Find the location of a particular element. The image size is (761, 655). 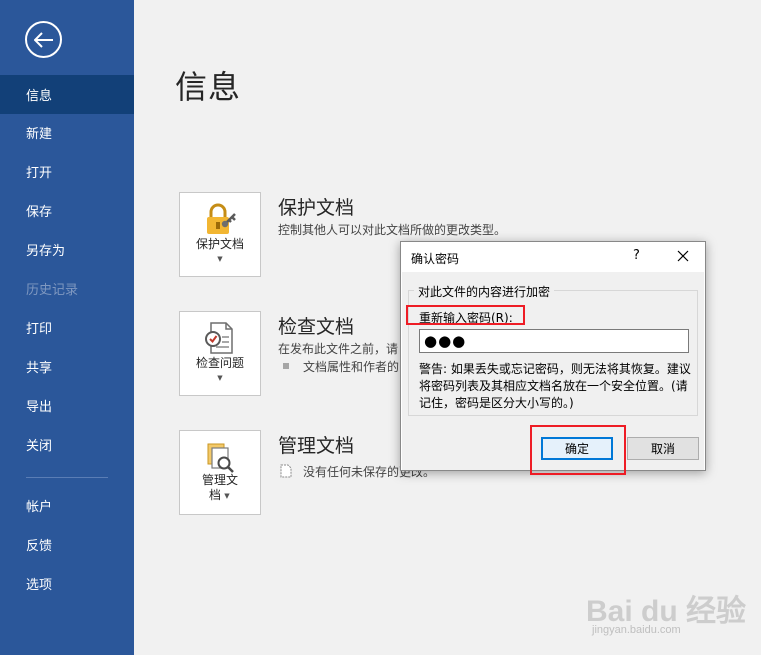

nav-export: 导出 is located at coordinates (67, 405).